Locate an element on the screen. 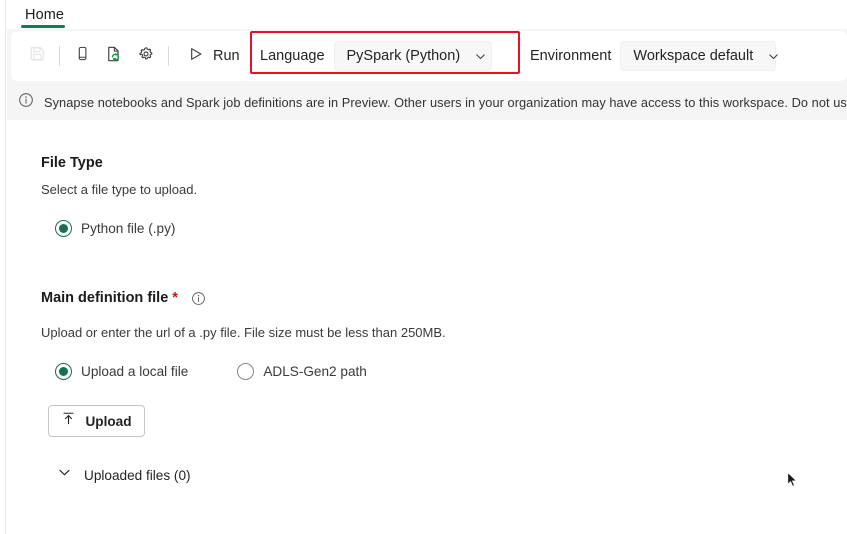  radio-upload-local-file-label: Upload a local file is located at coordinates (135, 371).